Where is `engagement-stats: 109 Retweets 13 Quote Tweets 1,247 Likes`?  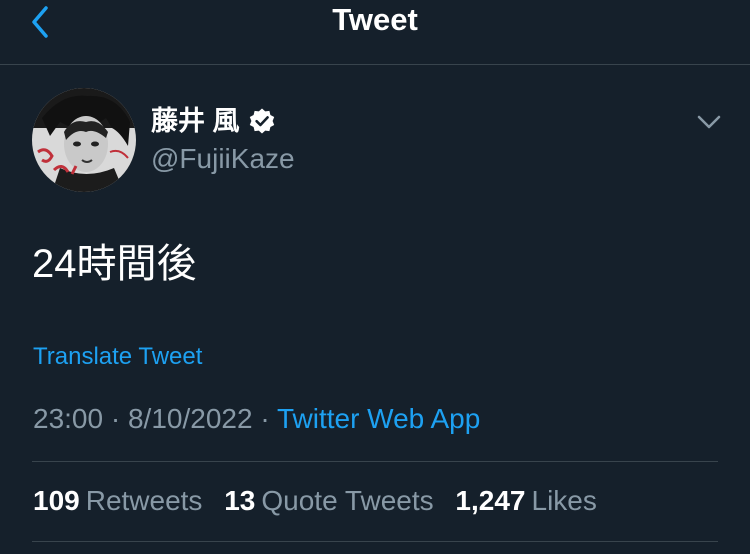
engagement-stats: 109 Retweets 13 Quote Tweets 1,247 Likes is located at coordinates (322, 501).